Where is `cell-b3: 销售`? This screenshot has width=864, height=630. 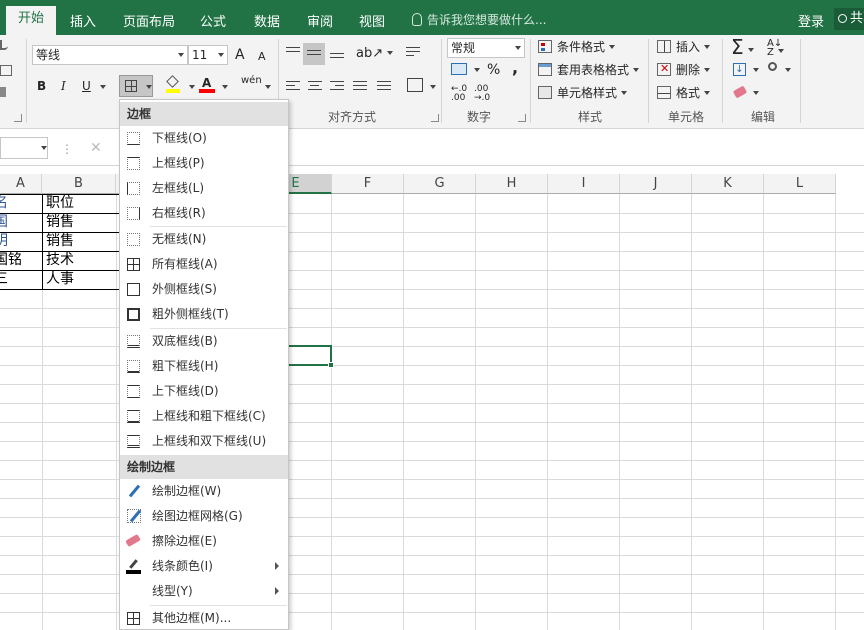
cell-b3: 销售 is located at coordinates (60, 222).